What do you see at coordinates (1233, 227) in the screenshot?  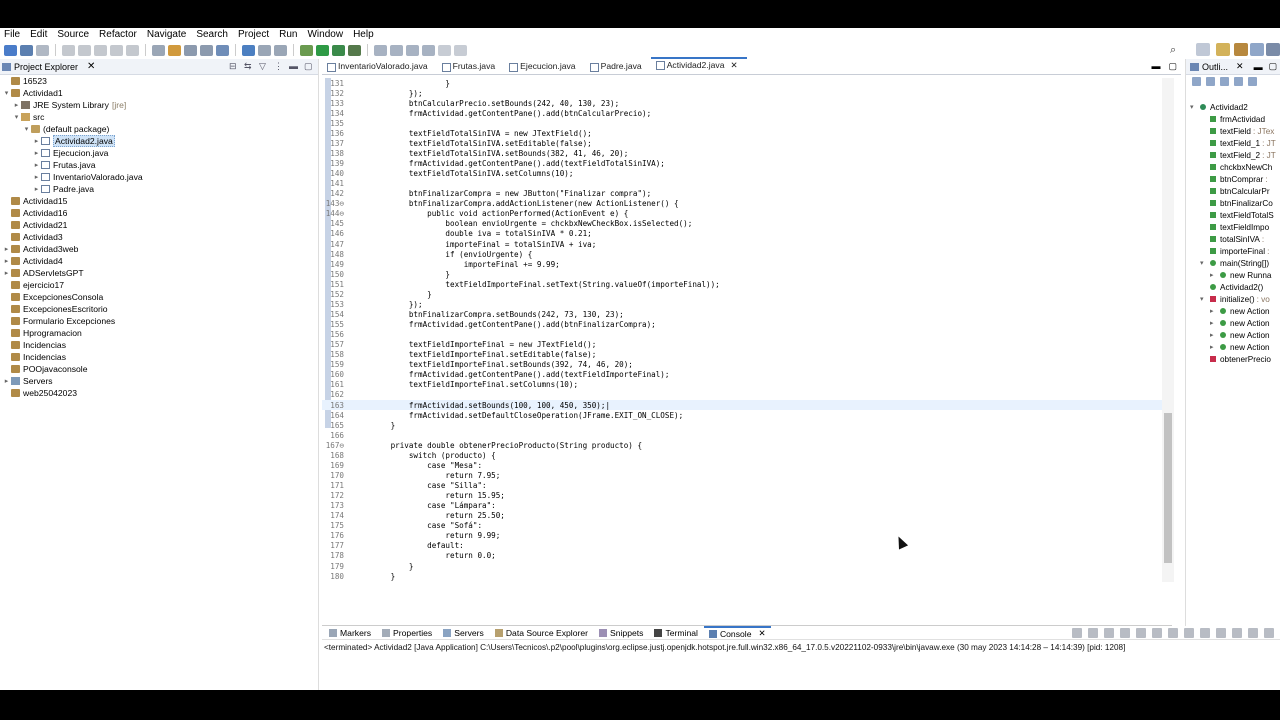 I see `outline-item: textFieldImpo` at bounding box center [1233, 227].